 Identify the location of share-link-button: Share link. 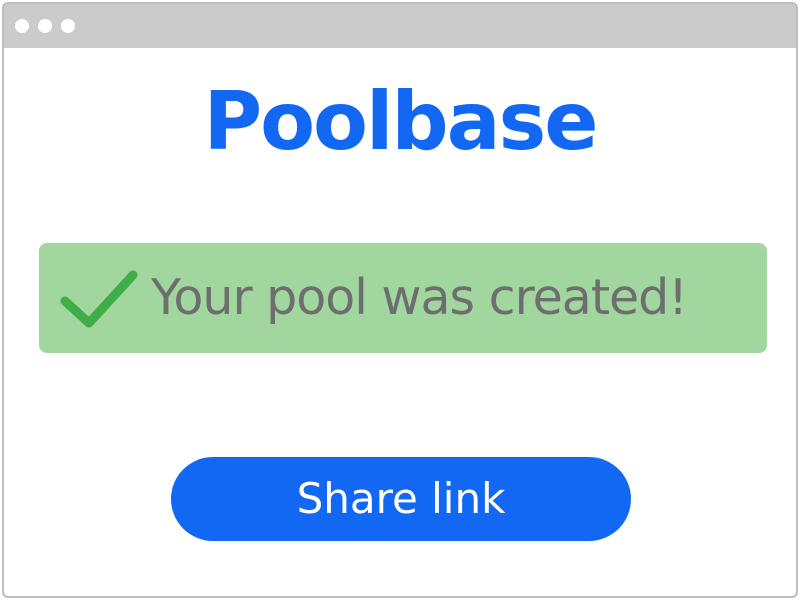
(401, 499).